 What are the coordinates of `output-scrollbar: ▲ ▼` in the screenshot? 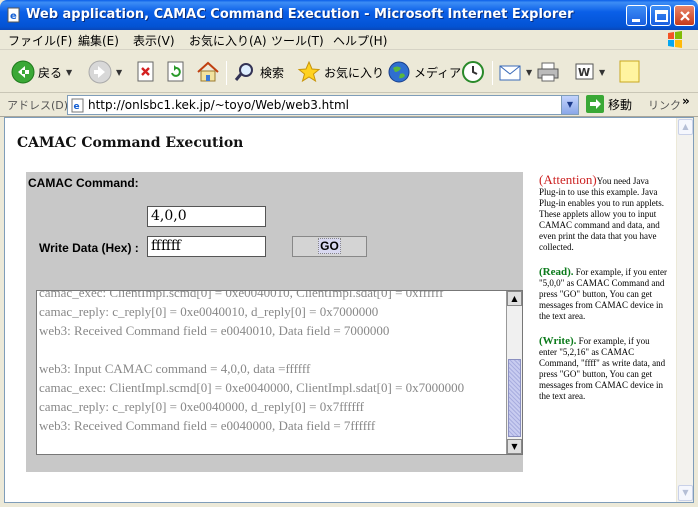 It's located at (514, 372).